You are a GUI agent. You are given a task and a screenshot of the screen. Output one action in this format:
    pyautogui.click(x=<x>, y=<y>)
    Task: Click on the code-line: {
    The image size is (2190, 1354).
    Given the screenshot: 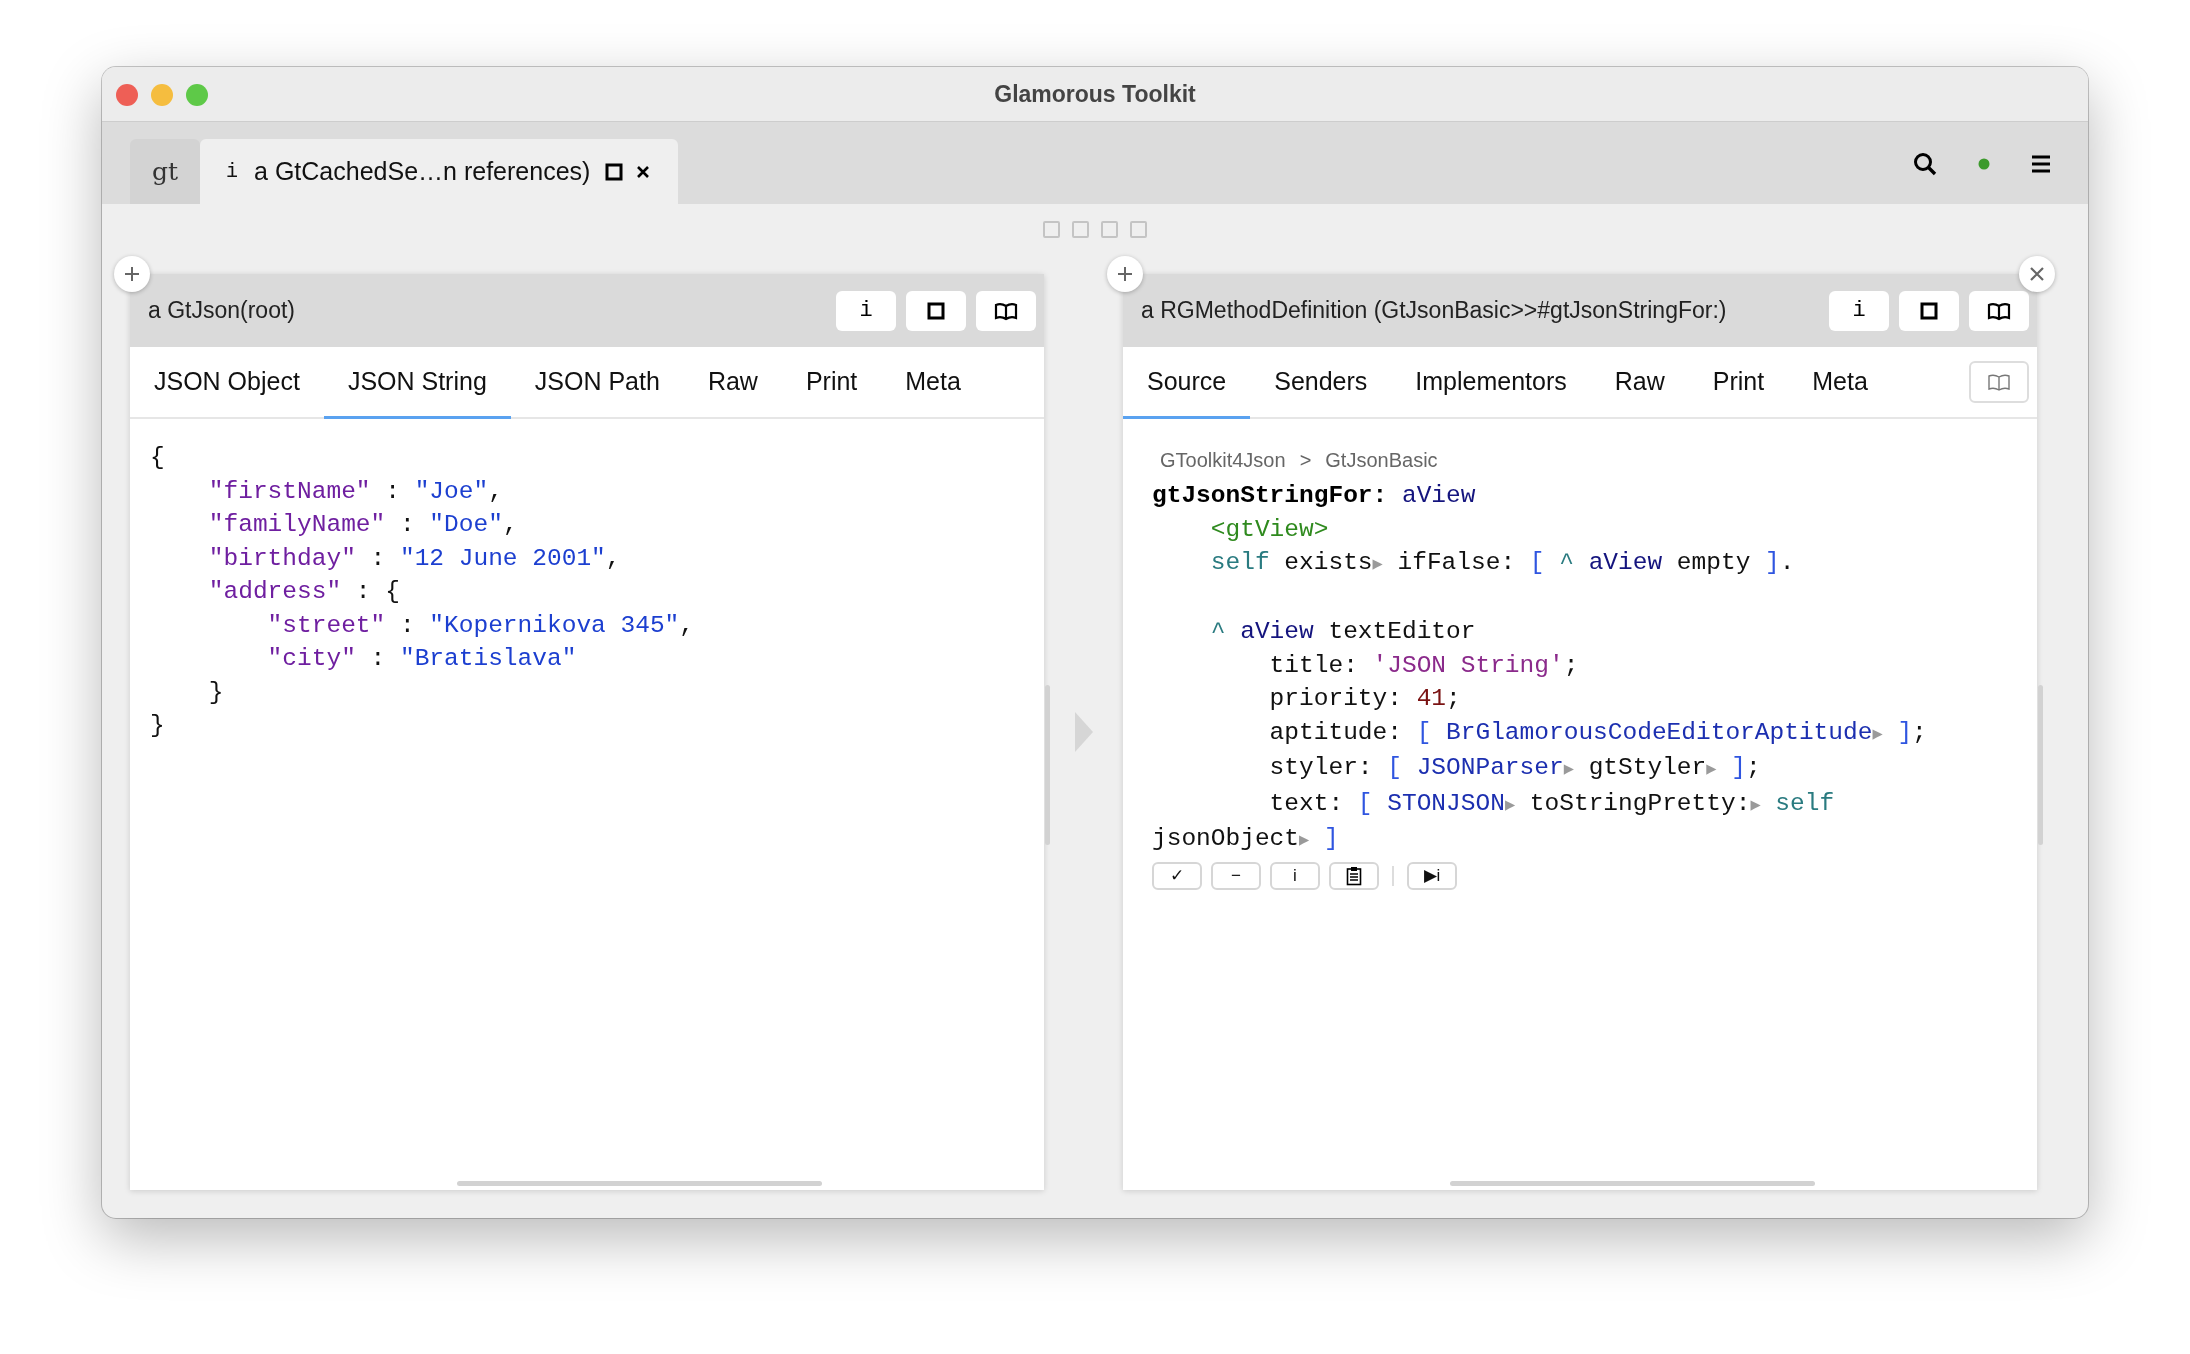 What is the action you would take?
    pyautogui.click(x=157, y=458)
    